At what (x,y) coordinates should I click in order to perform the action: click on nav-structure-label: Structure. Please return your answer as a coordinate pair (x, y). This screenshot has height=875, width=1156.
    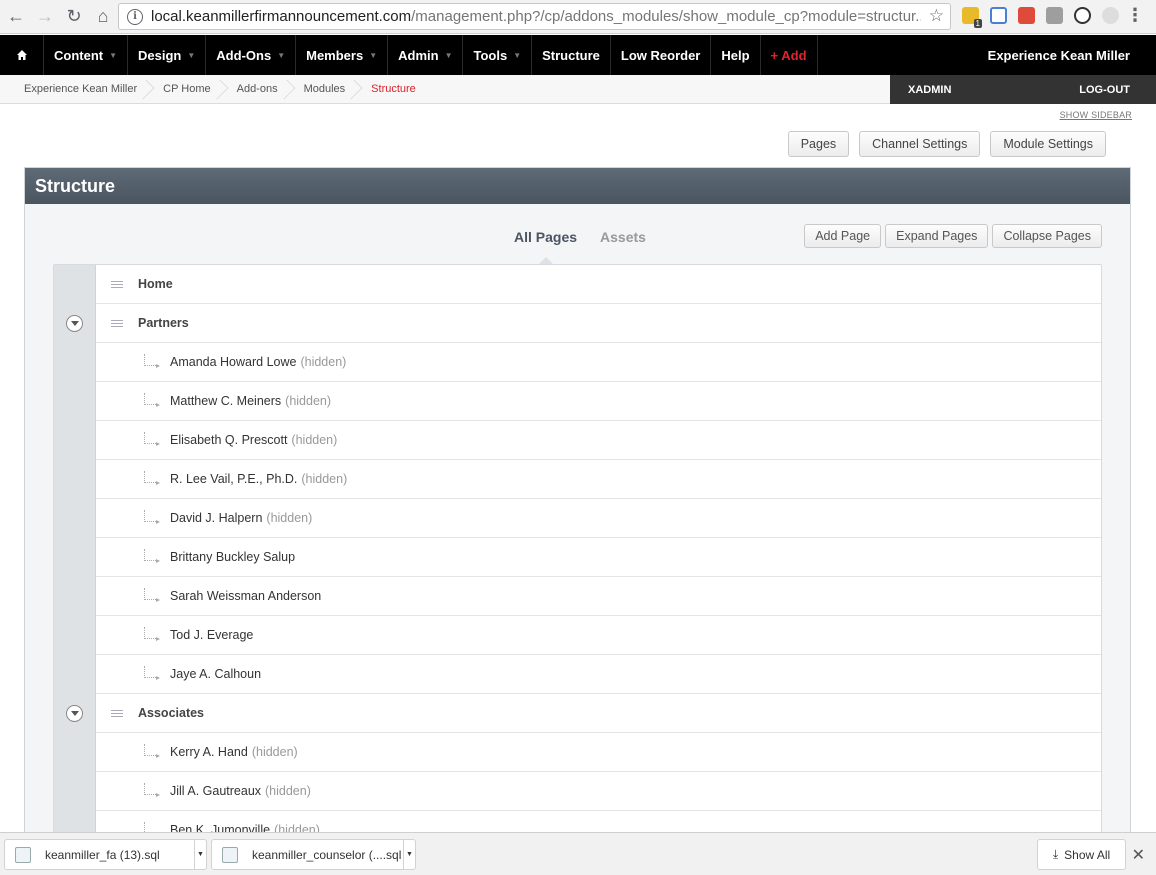
    Looking at the image, I should click on (571, 55).